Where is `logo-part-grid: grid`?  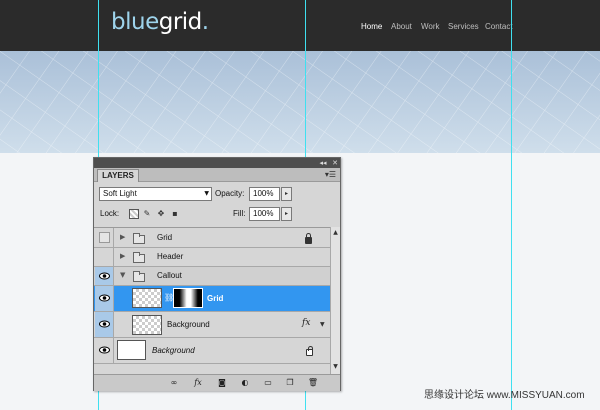
logo-part-grid: grid is located at coordinates (180, 22).